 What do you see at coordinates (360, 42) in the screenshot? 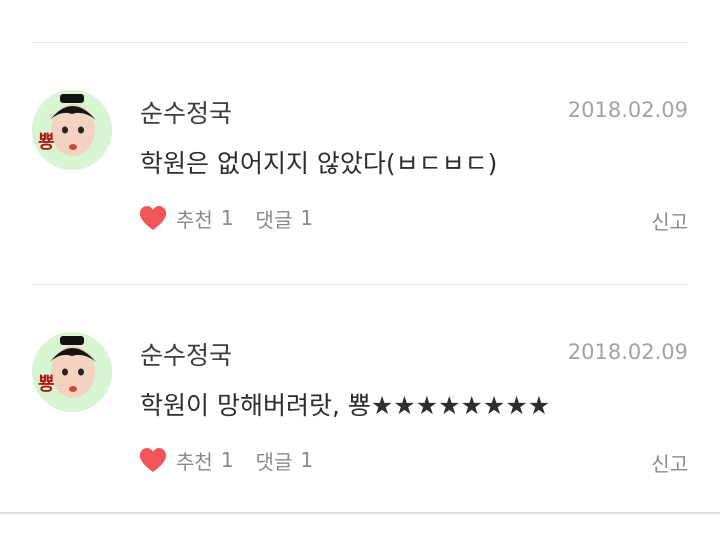
I see `top-divider` at bounding box center [360, 42].